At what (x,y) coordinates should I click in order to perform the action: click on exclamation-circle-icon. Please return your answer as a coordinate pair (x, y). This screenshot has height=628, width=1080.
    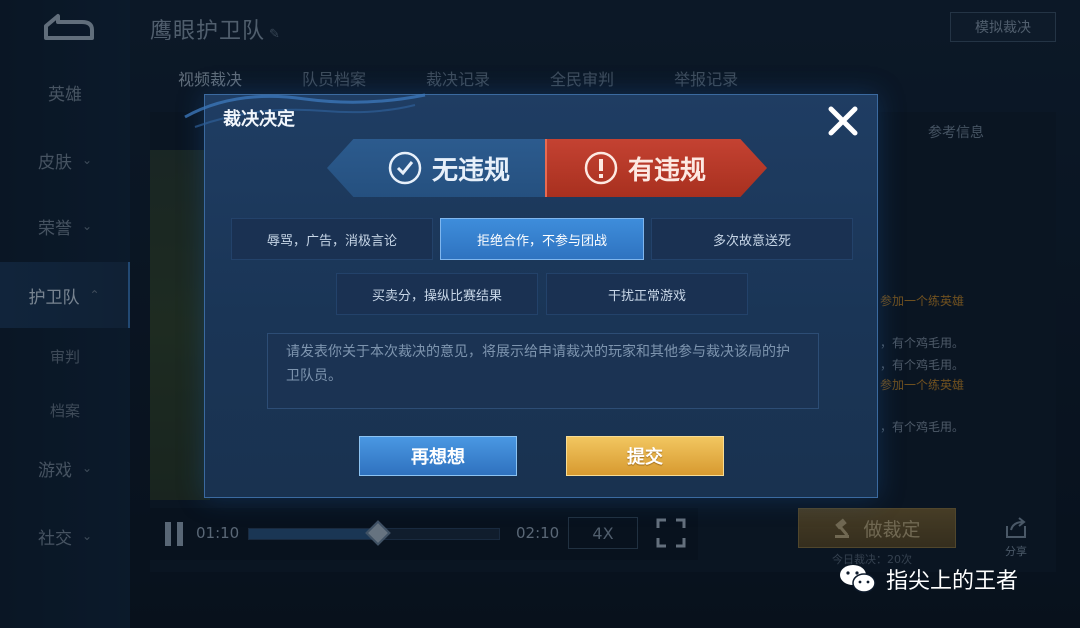
    Looking at the image, I should click on (601, 168).